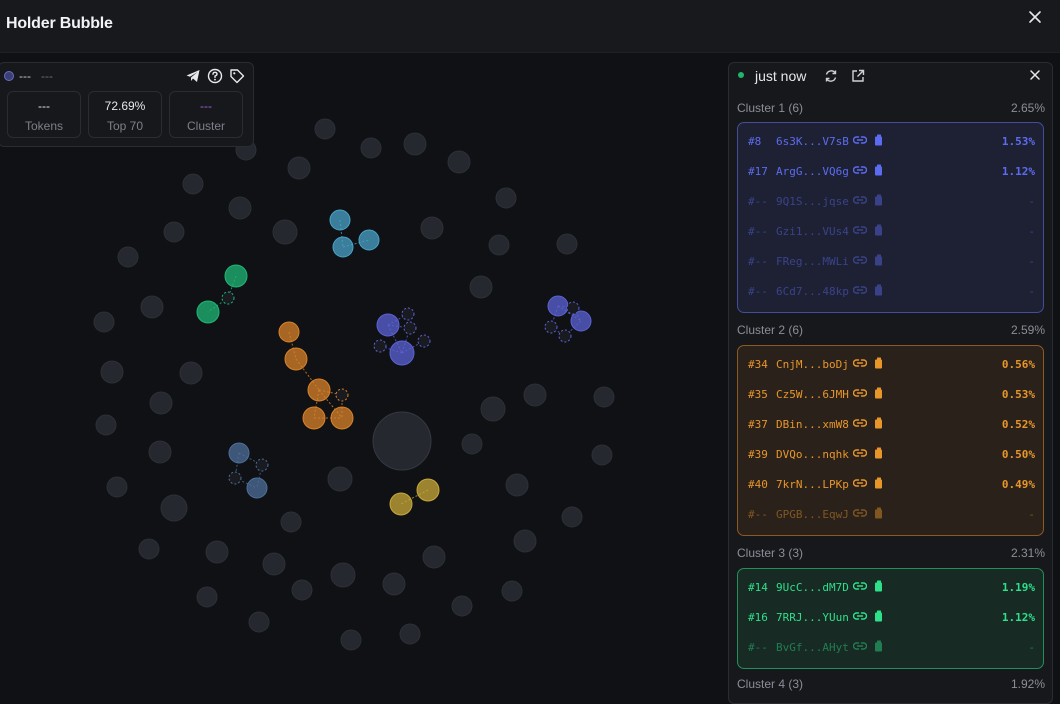 The image size is (1060, 704). I want to click on holder-address: 9UcC...dM7D, so click(812, 587).